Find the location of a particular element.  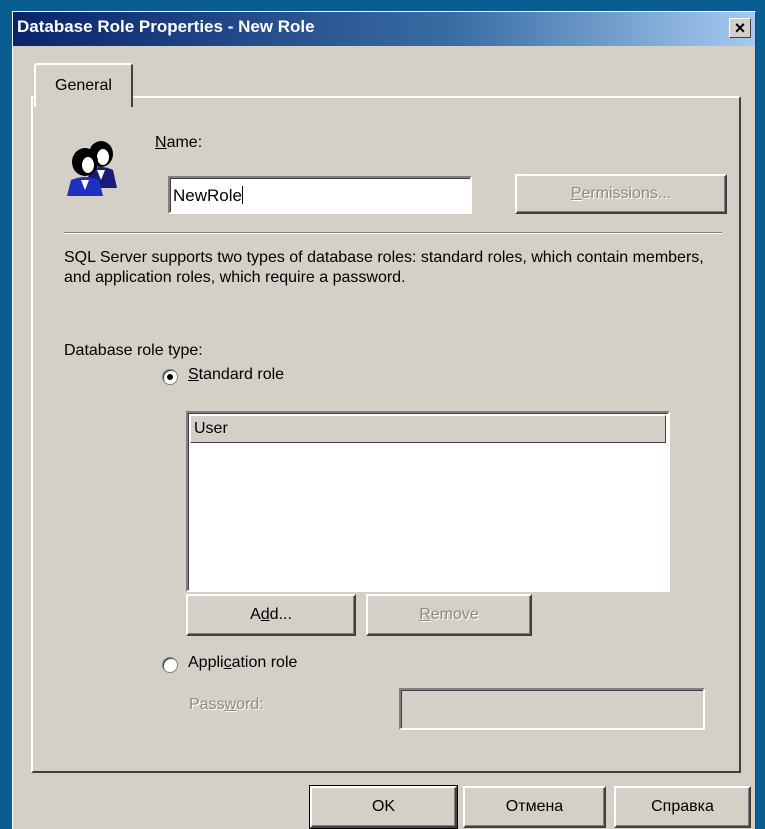

tab-general-label: General is located at coordinates (83, 85).